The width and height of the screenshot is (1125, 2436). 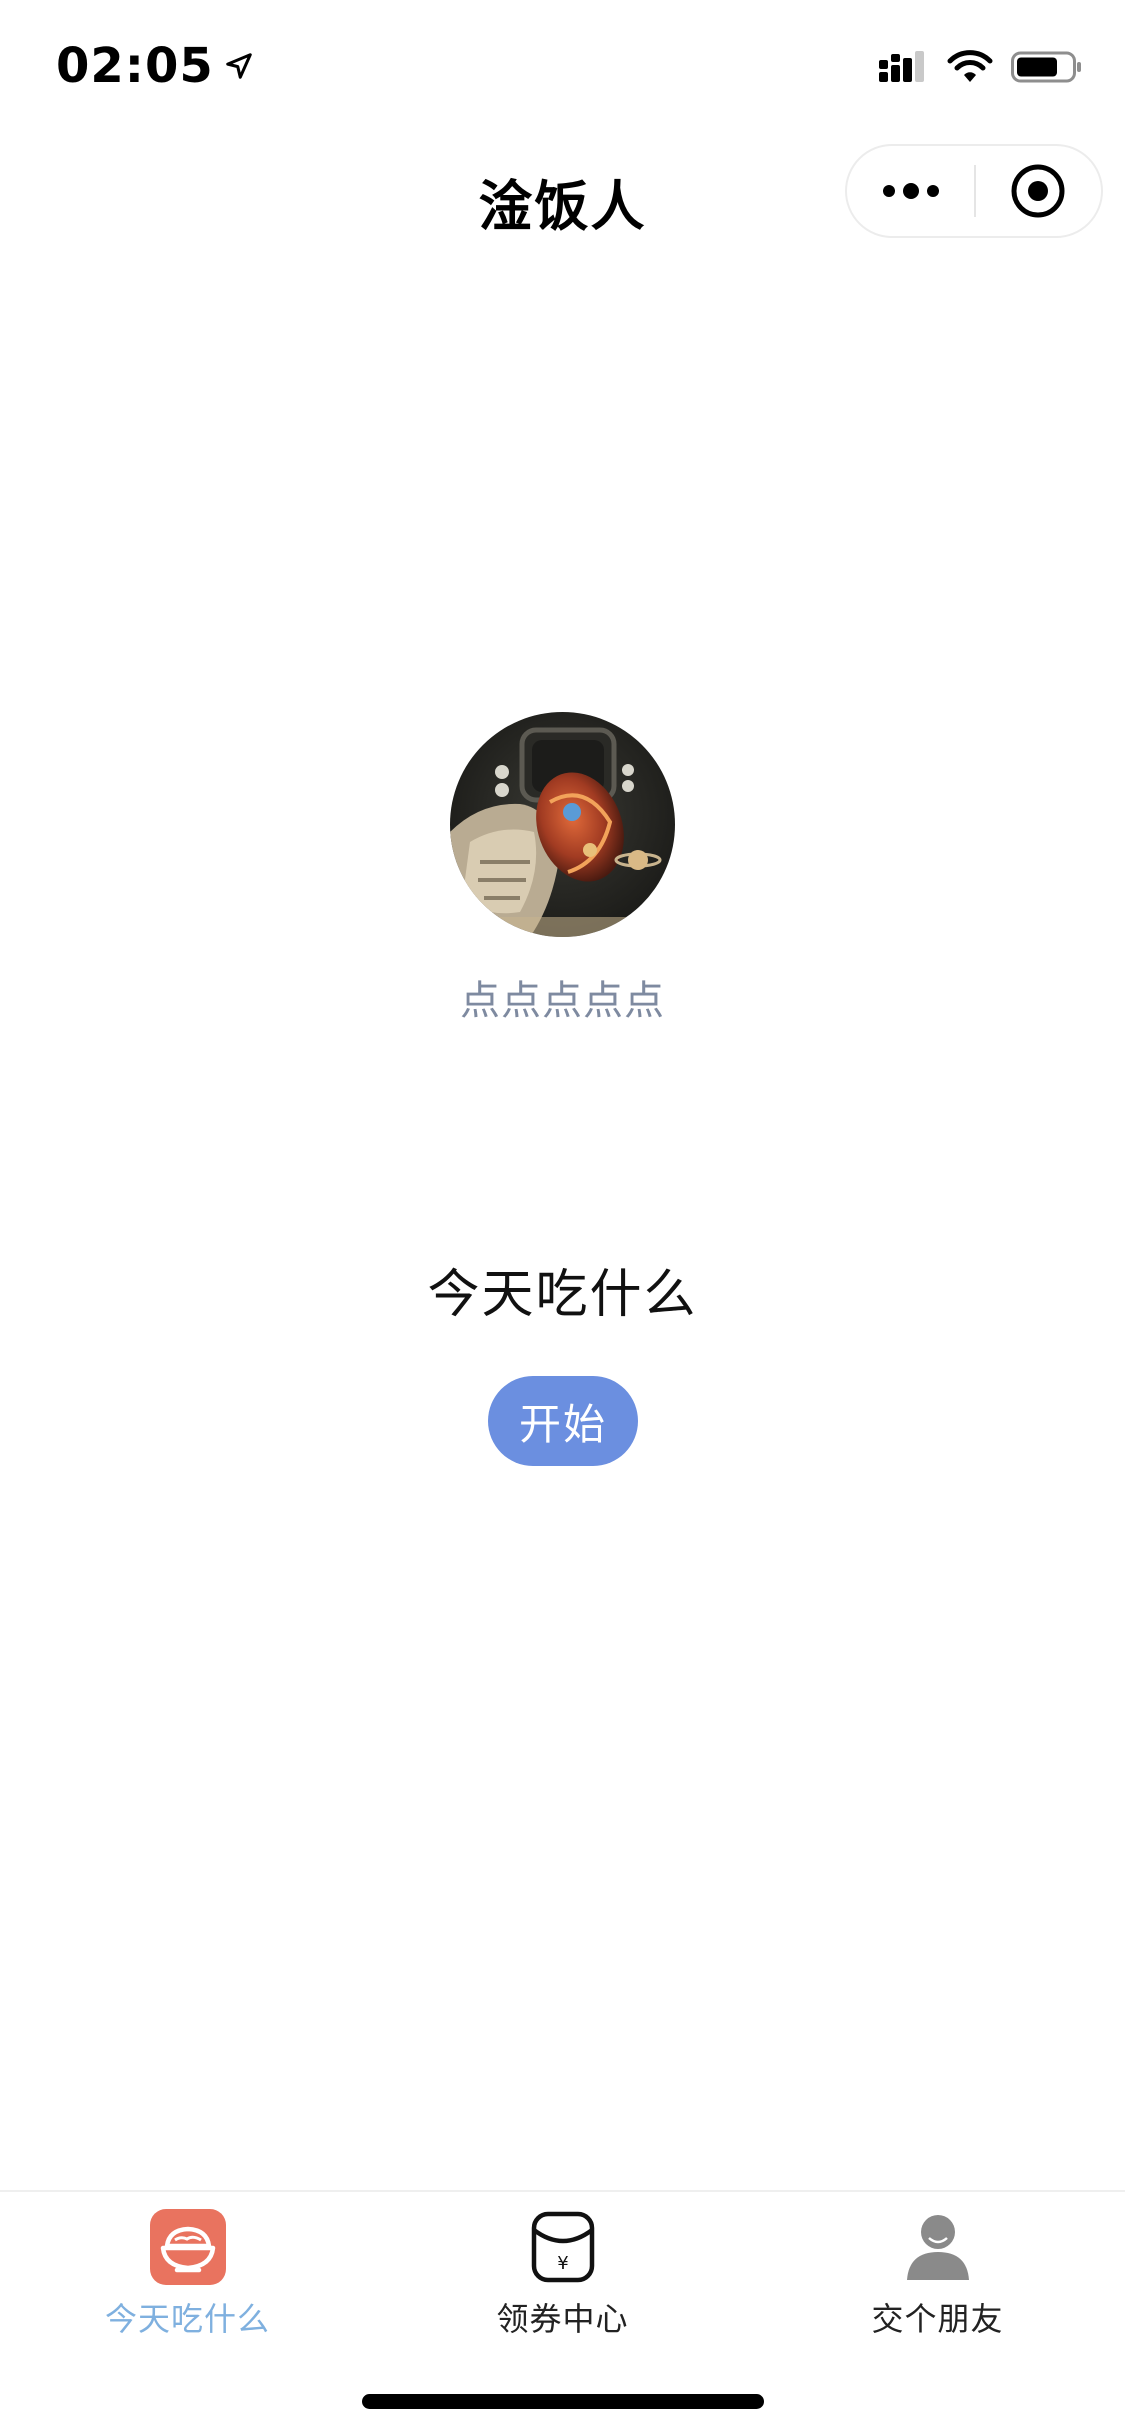 I want to click on tab-label: 领券中心, so click(x=562, y=2319).